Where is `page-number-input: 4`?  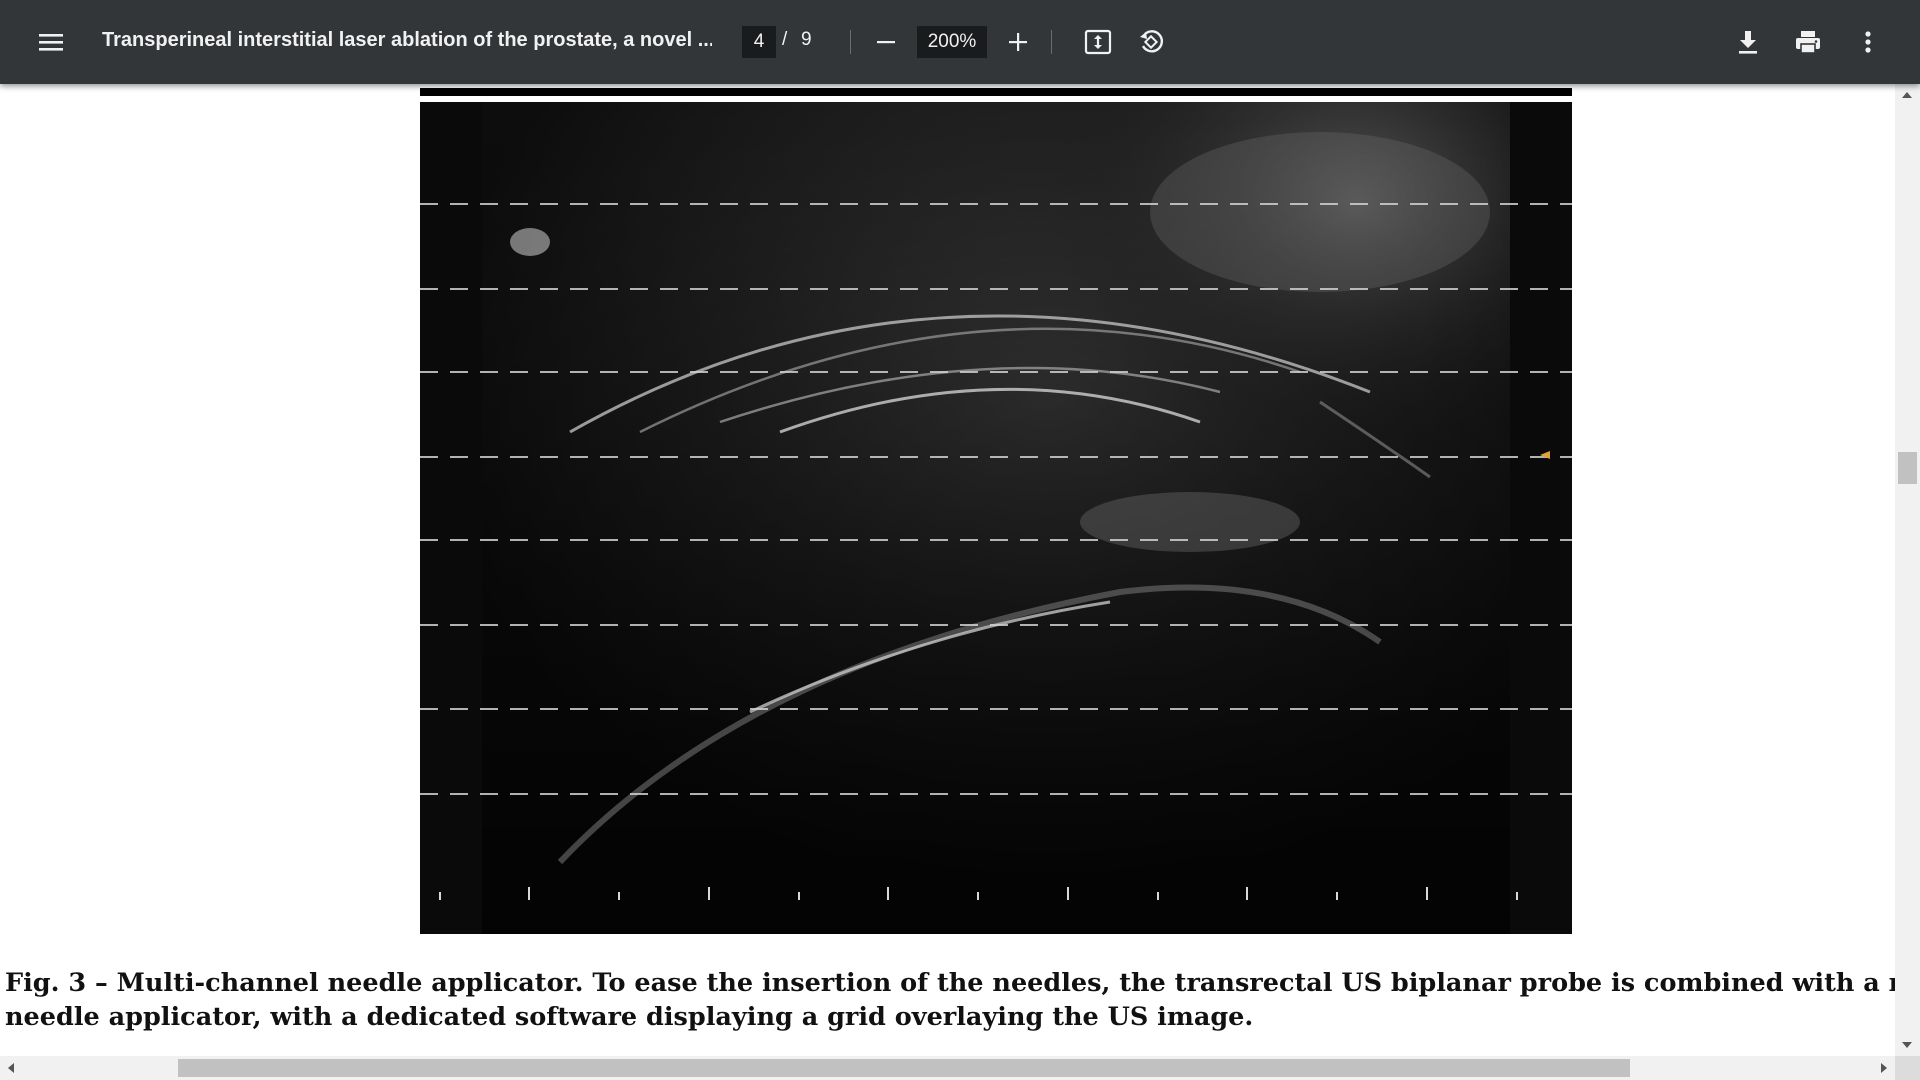
page-number-input: 4 is located at coordinates (759, 42).